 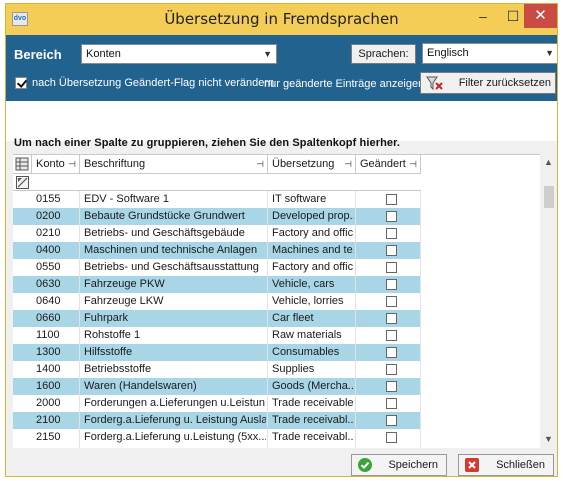 What do you see at coordinates (488, 83) in the screenshot?
I see `filter-reset-button: Filter zurücksetzen` at bounding box center [488, 83].